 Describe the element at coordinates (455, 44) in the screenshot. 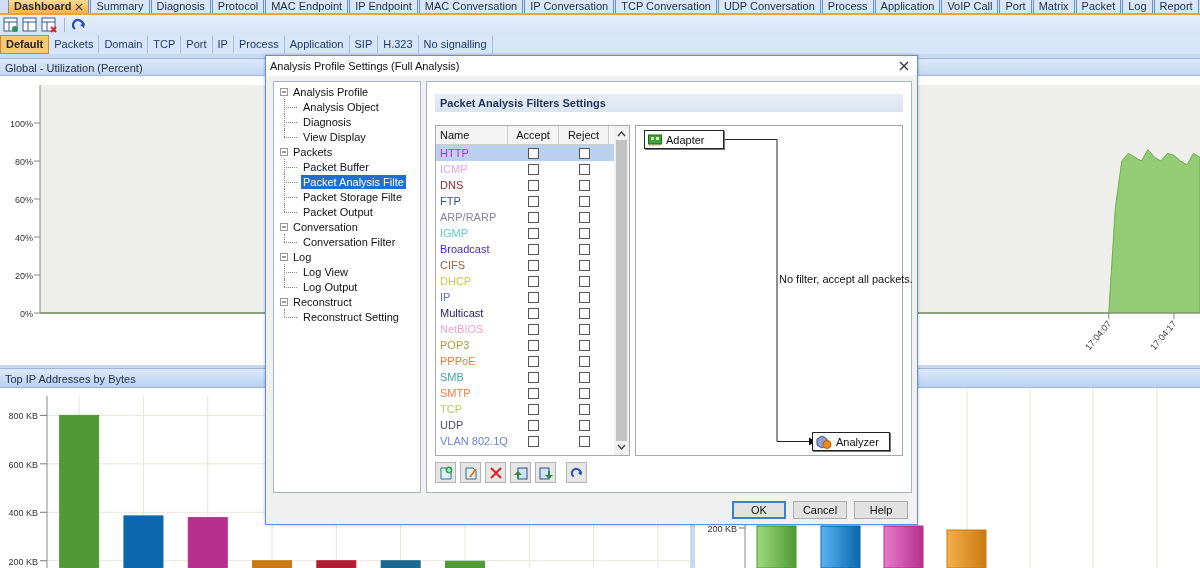

I see `view-tab: No signalling` at that location.